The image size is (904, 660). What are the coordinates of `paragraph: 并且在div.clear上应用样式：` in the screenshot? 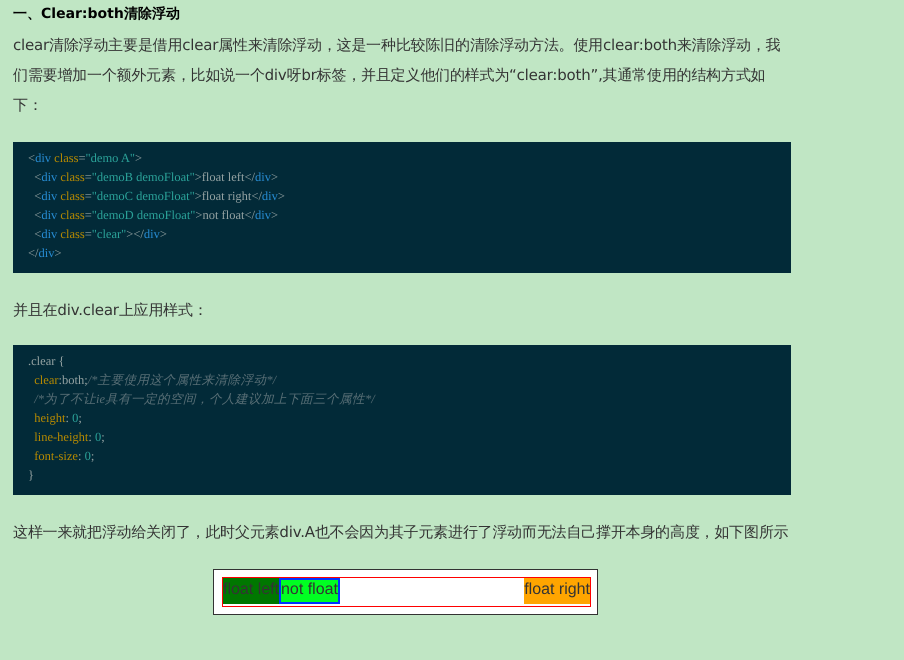 It's located at (111, 310).